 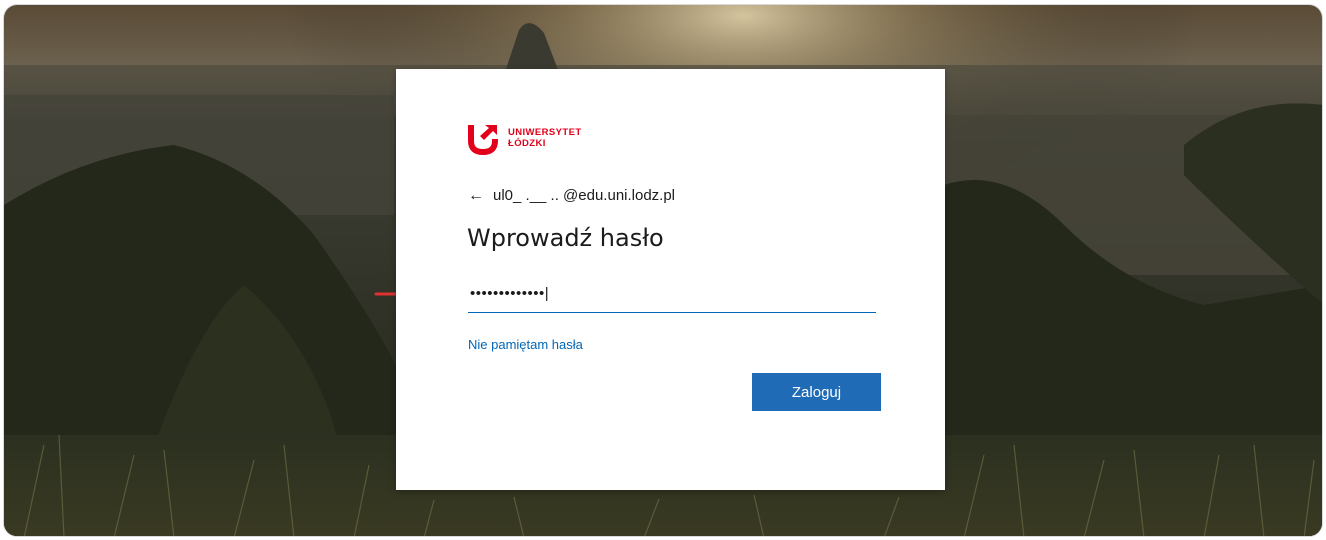 I want to click on university-logo-mark-icon, so click(x=483, y=140).